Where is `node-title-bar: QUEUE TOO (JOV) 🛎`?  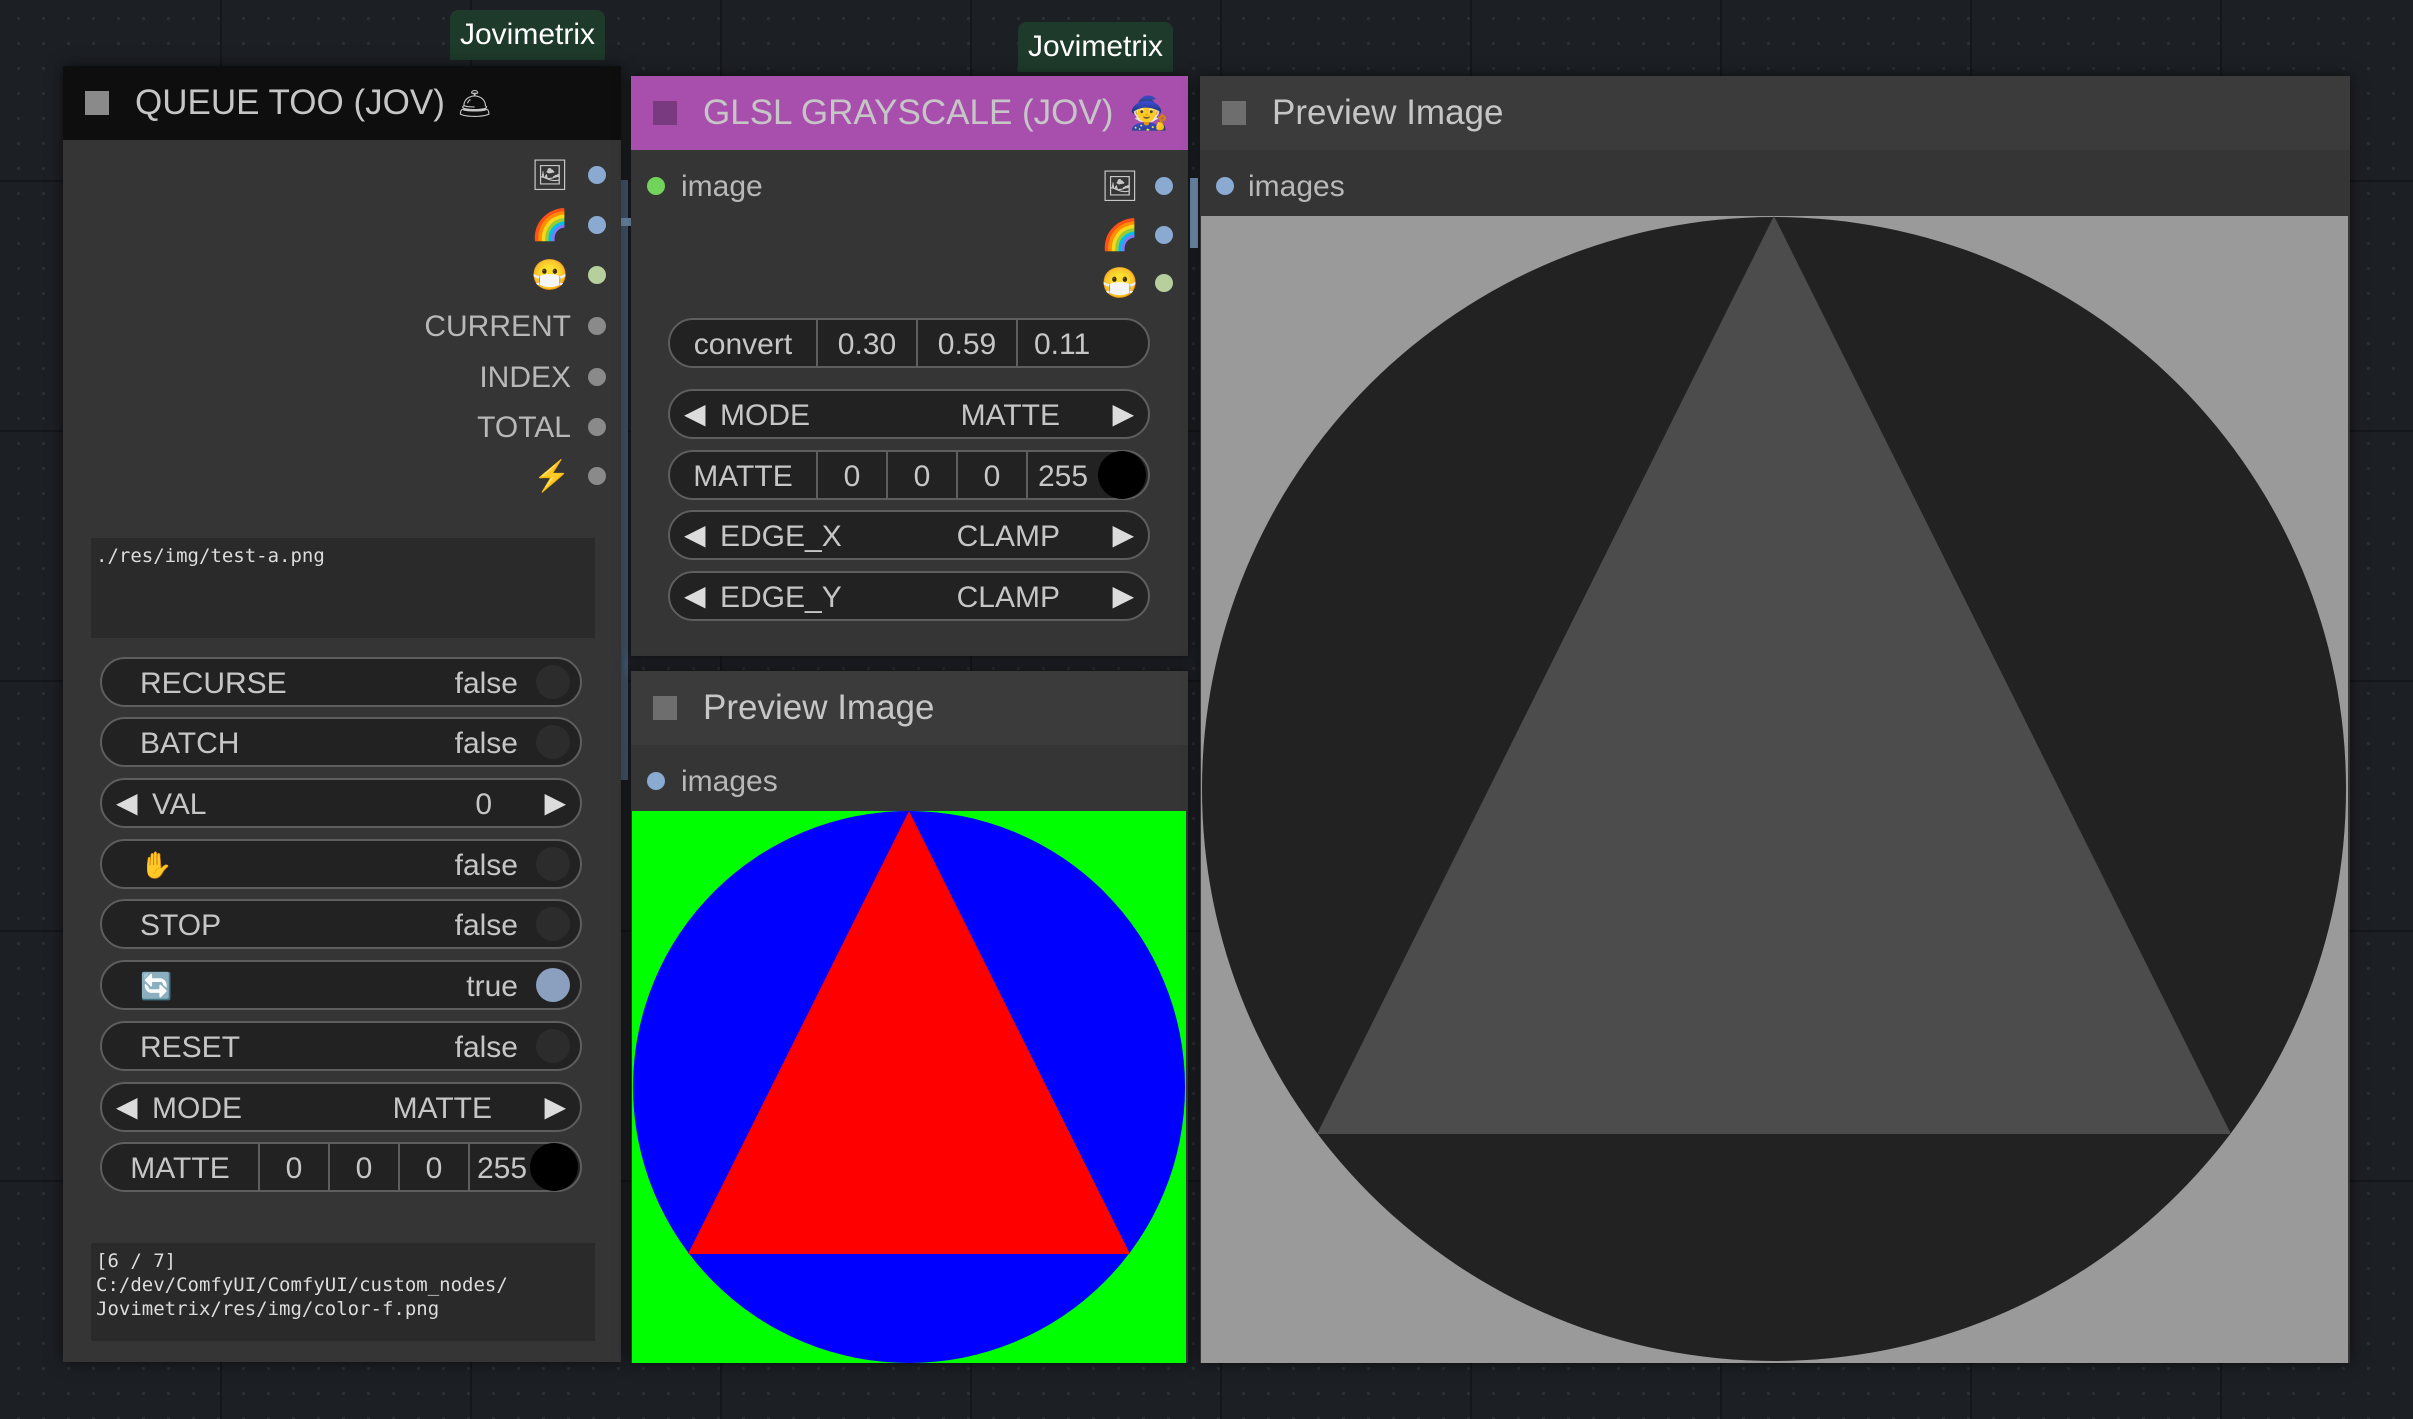 node-title-bar: QUEUE TOO (JOV) 🛎 is located at coordinates (342, 103).